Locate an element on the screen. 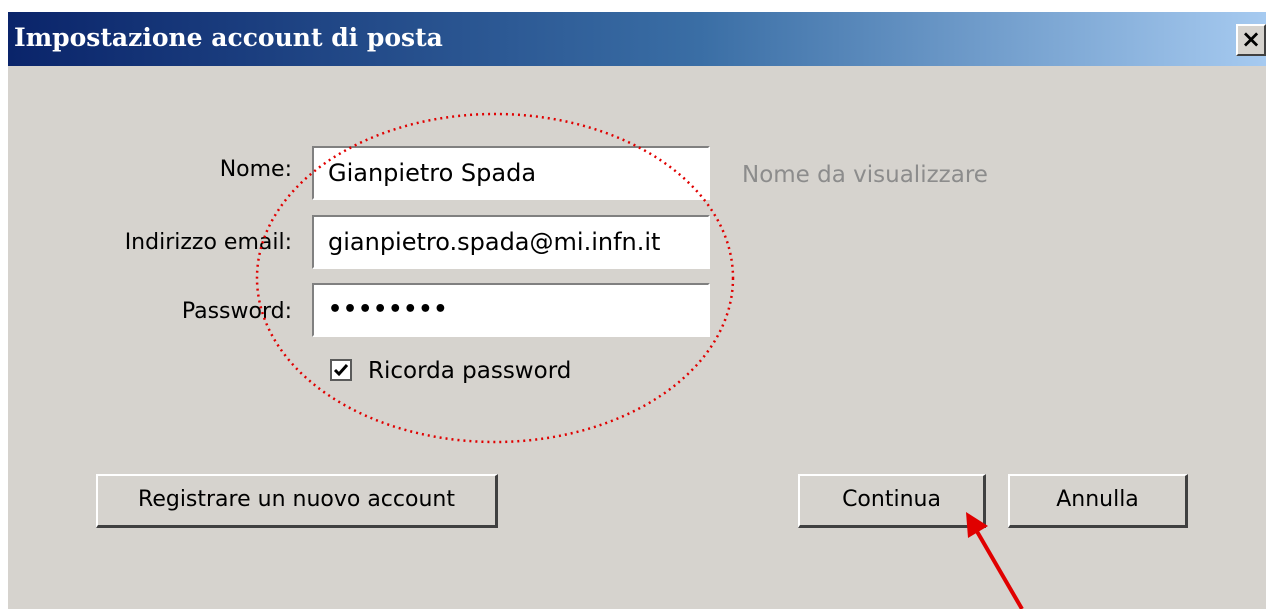  name-label: Nome: is located at coordinates (255, 169).